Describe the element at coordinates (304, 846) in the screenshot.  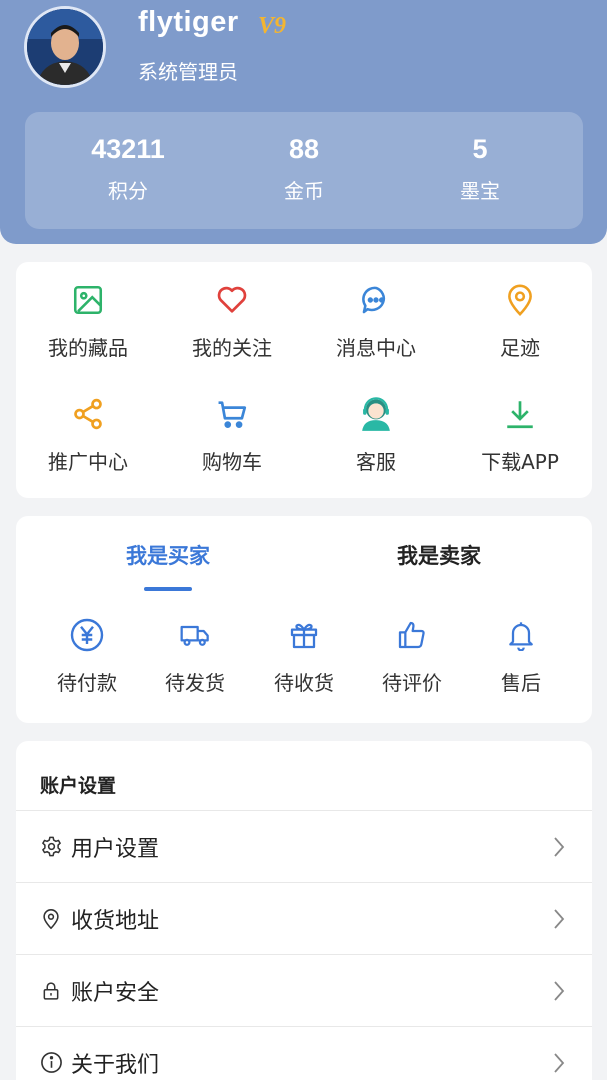
I see `menu-user-settings: 用户设置` at that location.